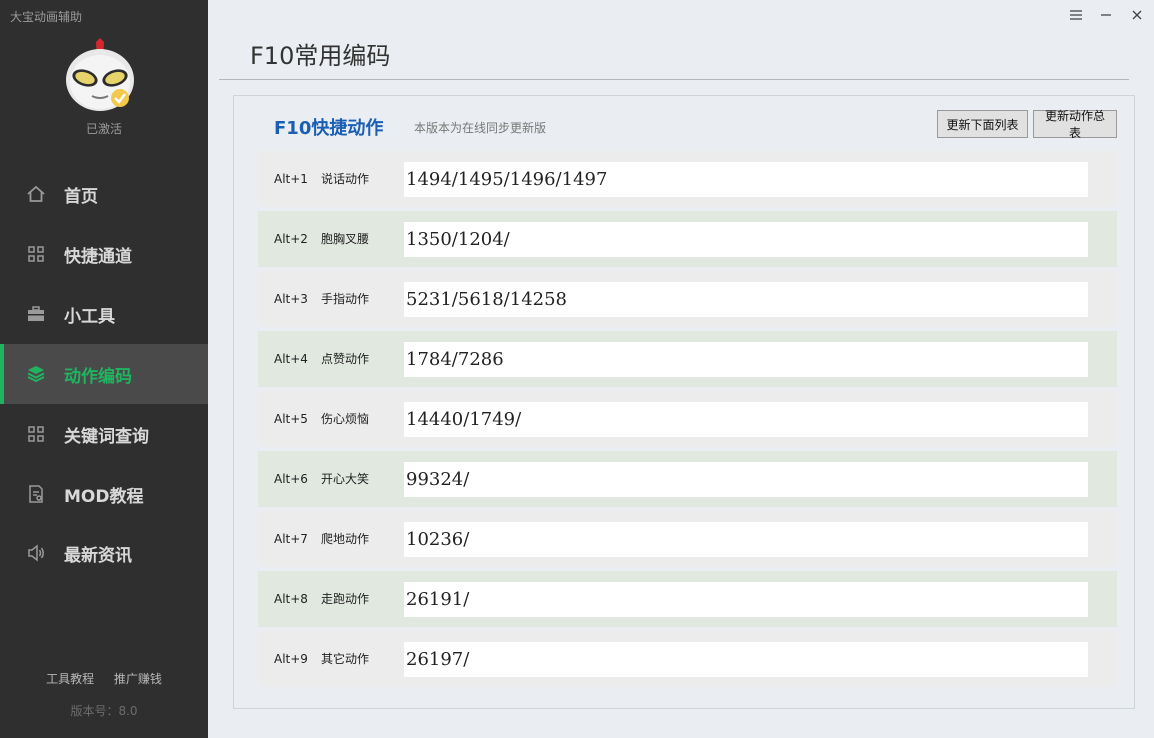 Image resolution: width=1154 pixels, height=738 pixels. What do you see at coordinates (100, 76) in the screenshot?
I see `avatar` at bounding box center [100, 76].